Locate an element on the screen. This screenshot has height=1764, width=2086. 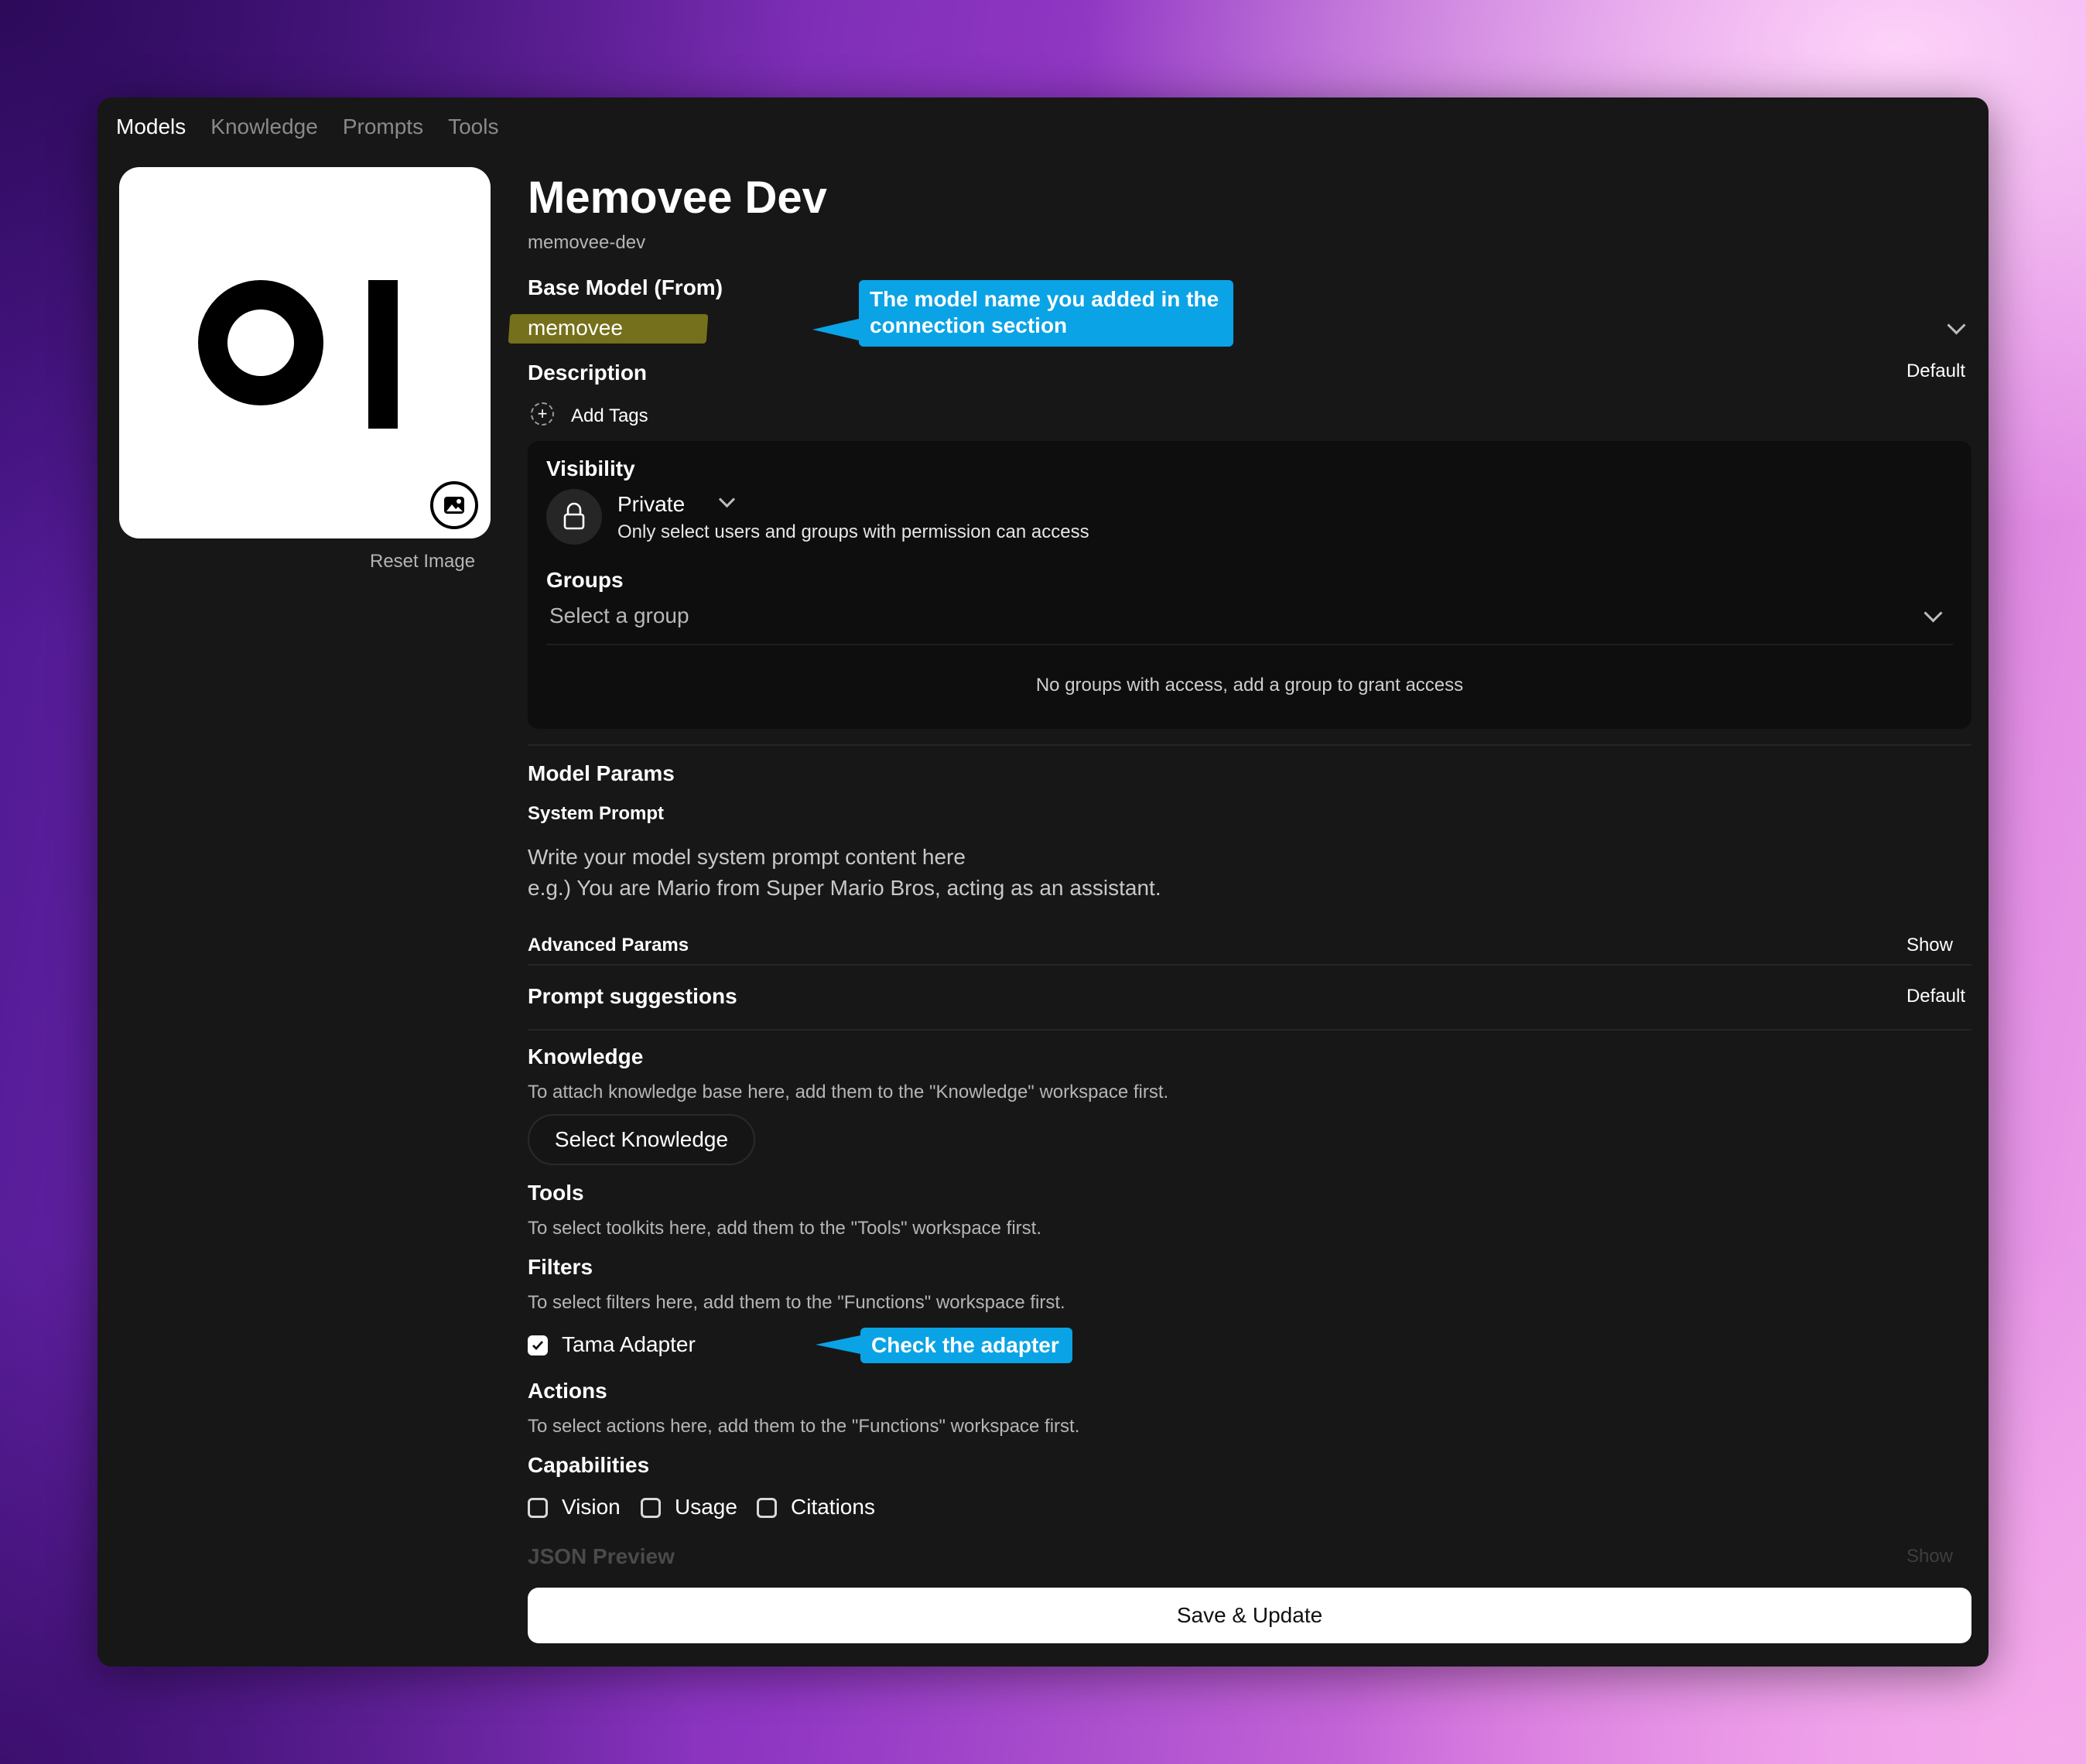
citations-checkbox is located at coordinates (767, 1508).